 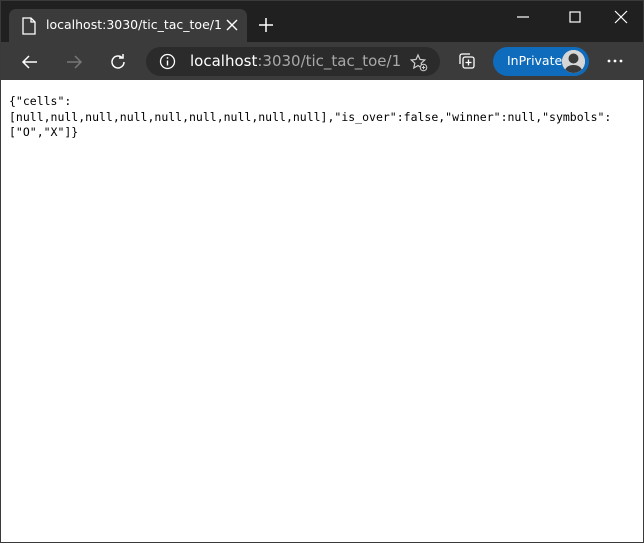 I want to click on inprivate-button: InPrivate, so click(x=541, y=61).